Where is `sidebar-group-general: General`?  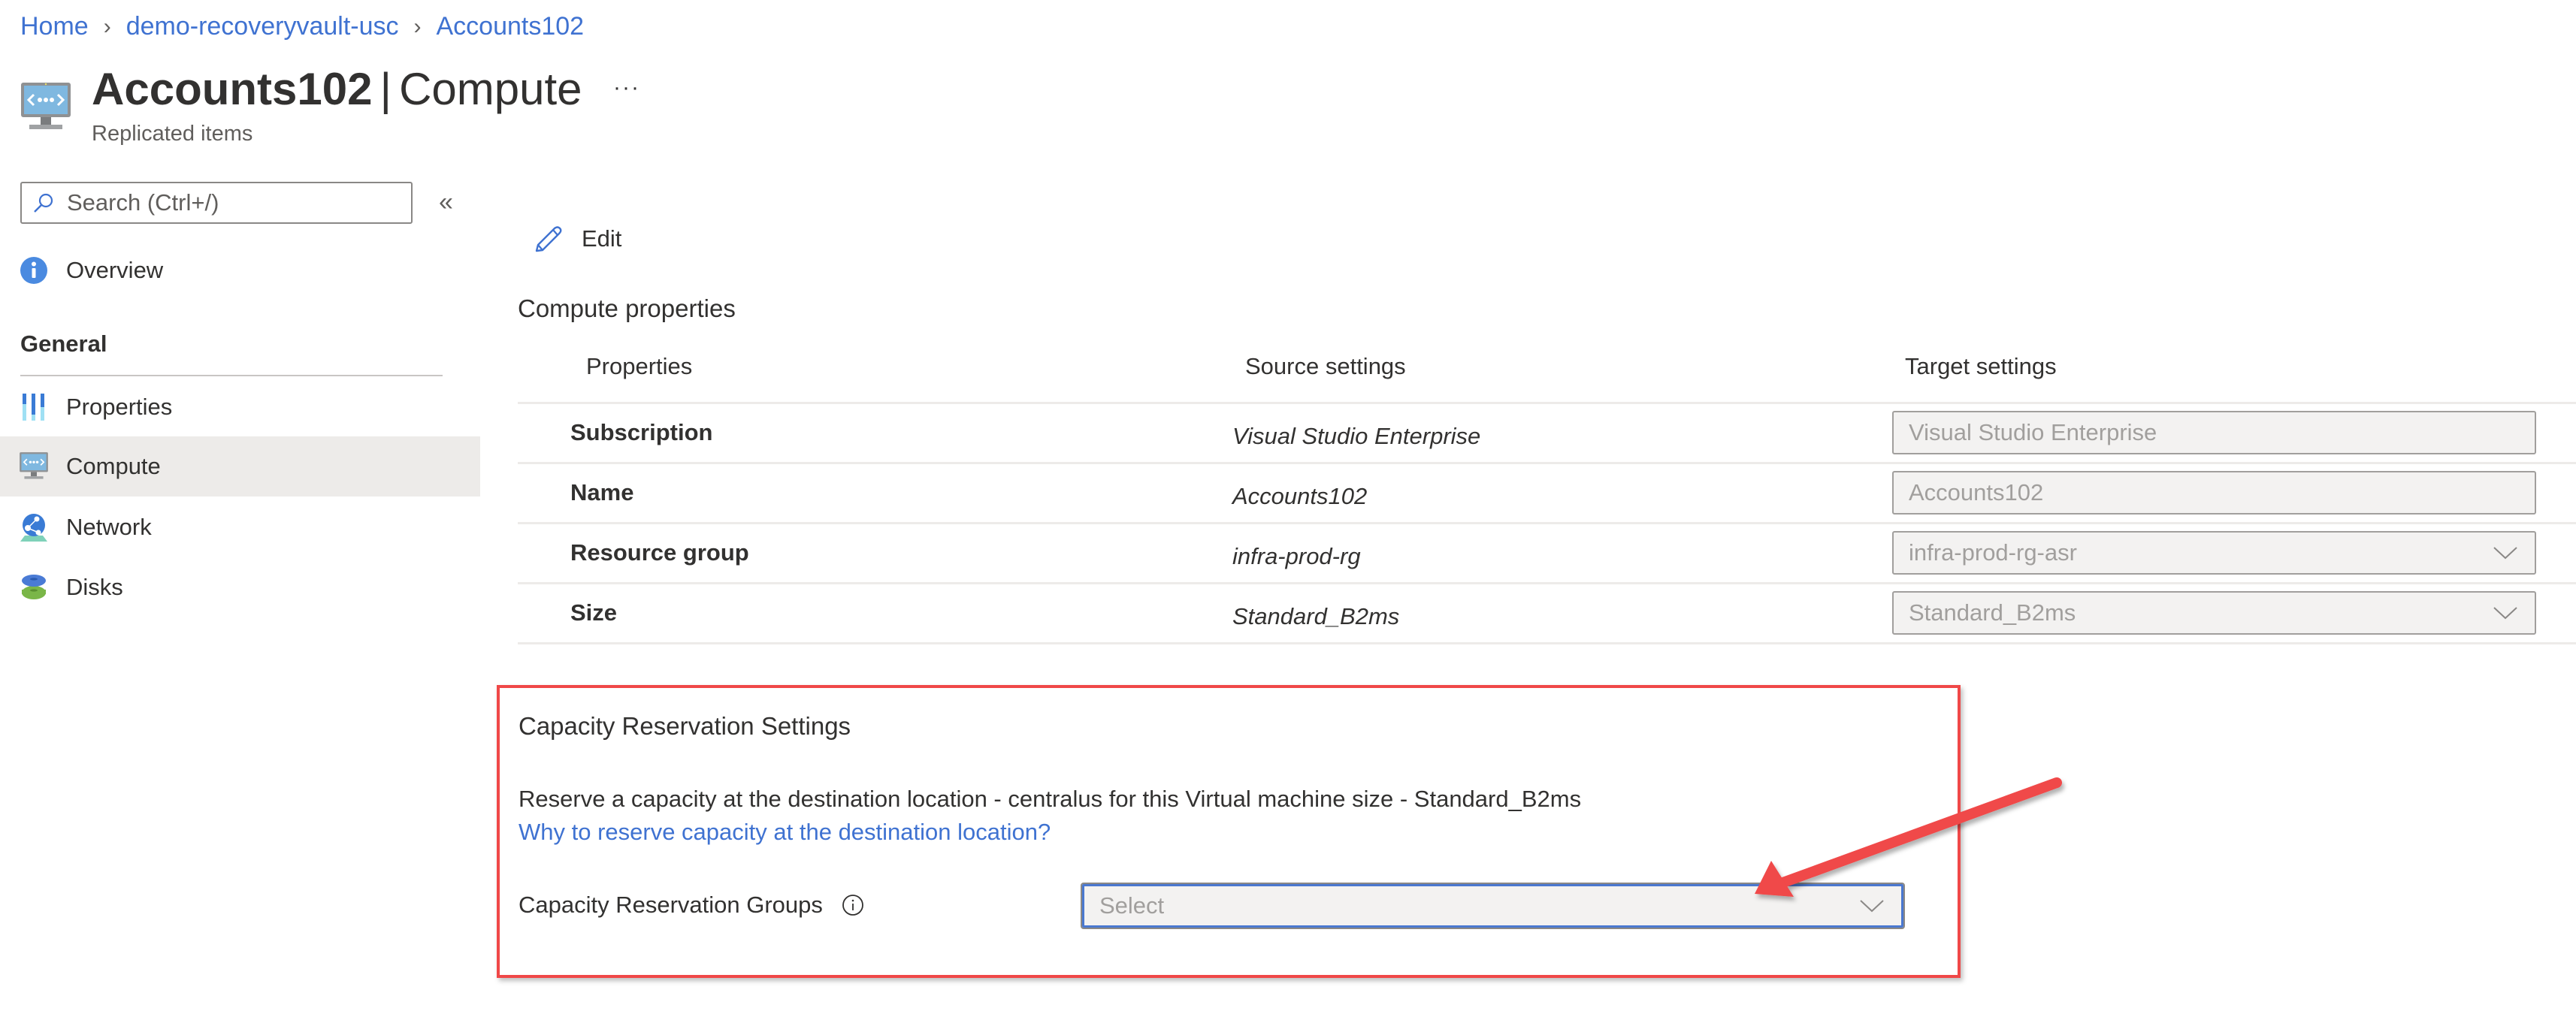 sidebar-group-general: General is located at coordinates (63, 343).